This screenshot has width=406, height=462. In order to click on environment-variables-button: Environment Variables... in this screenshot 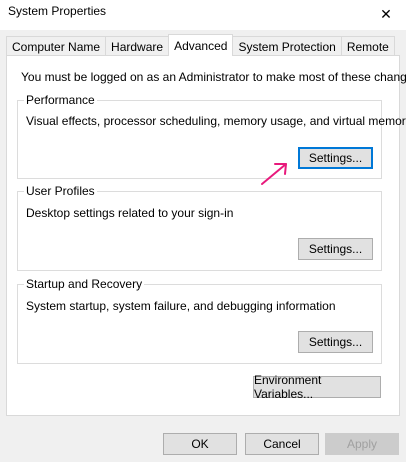, I will do `click(317, 387)`.